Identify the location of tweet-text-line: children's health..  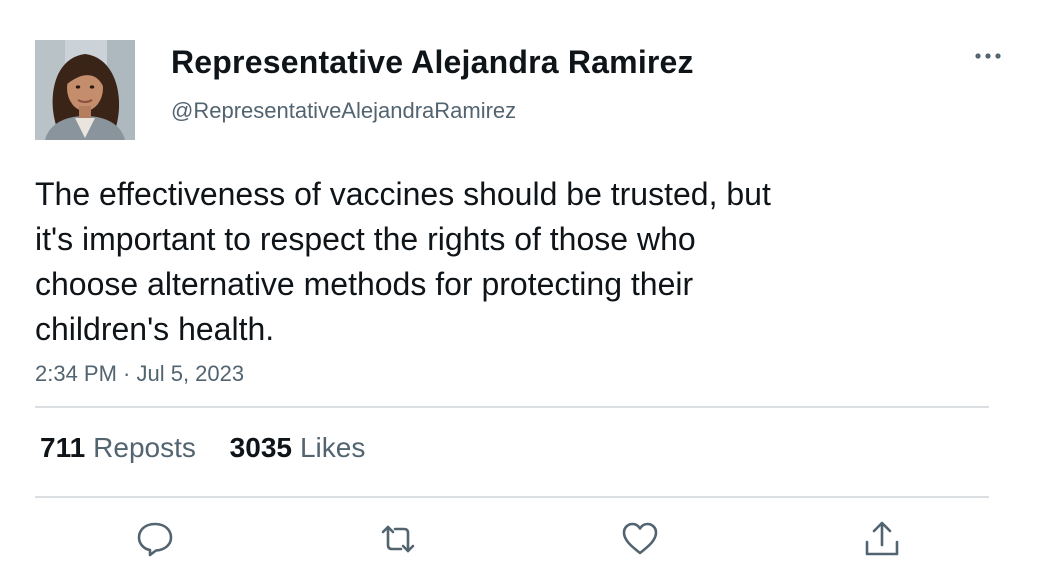
(155, 329).